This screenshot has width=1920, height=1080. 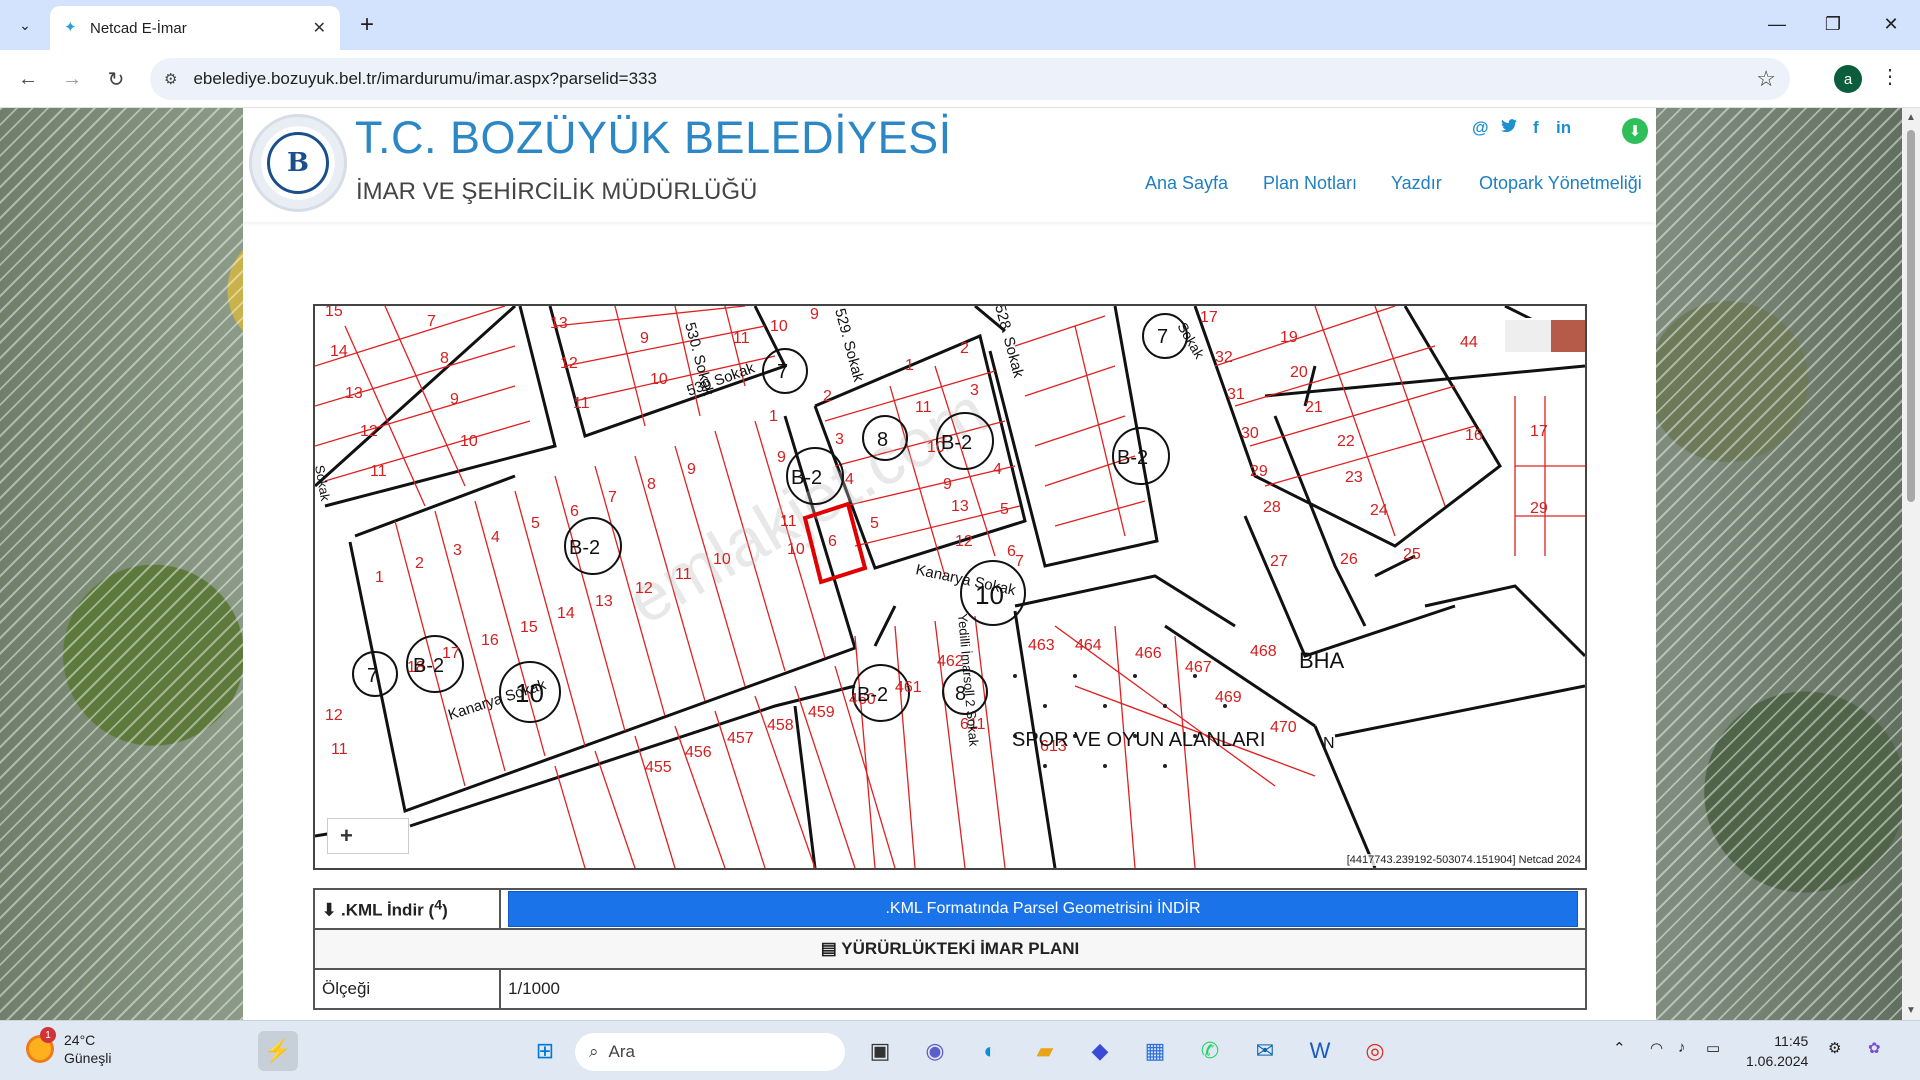 What do you see at coordinates (1138, 740) in the screenshot?
I see `park-area-label: SPOR VE OYUN ALANLARI` at bounding box center [1138, 740].